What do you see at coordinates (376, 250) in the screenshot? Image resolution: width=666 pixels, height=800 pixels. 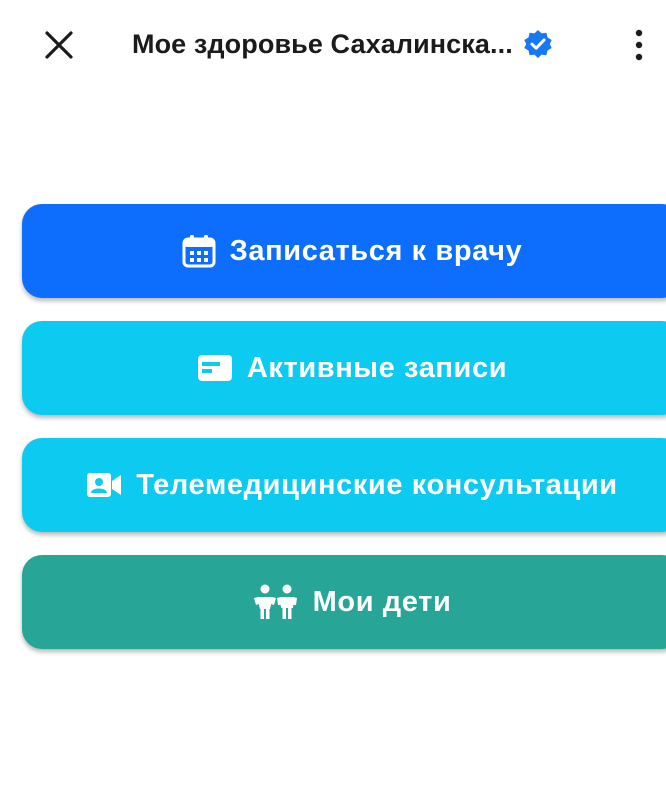 I see `book-doctor-label: Записаться к врачу` at bounding box center [376, 250].